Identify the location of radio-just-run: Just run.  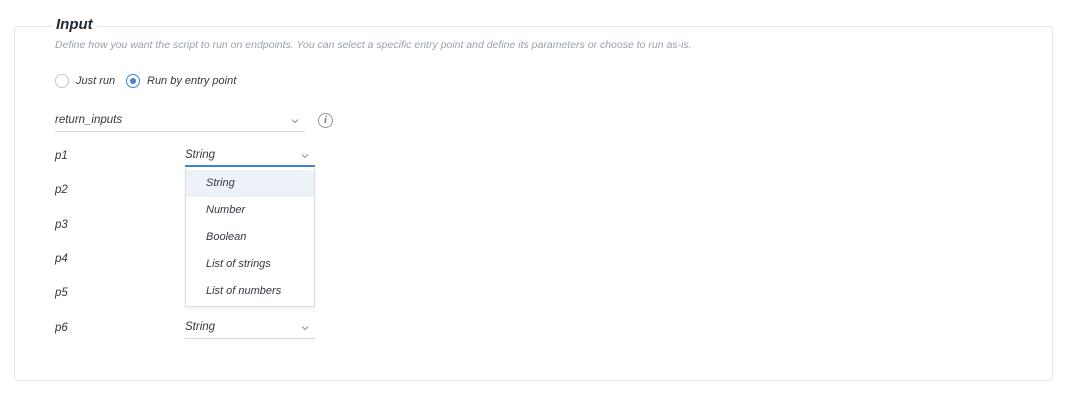
(85, 81).